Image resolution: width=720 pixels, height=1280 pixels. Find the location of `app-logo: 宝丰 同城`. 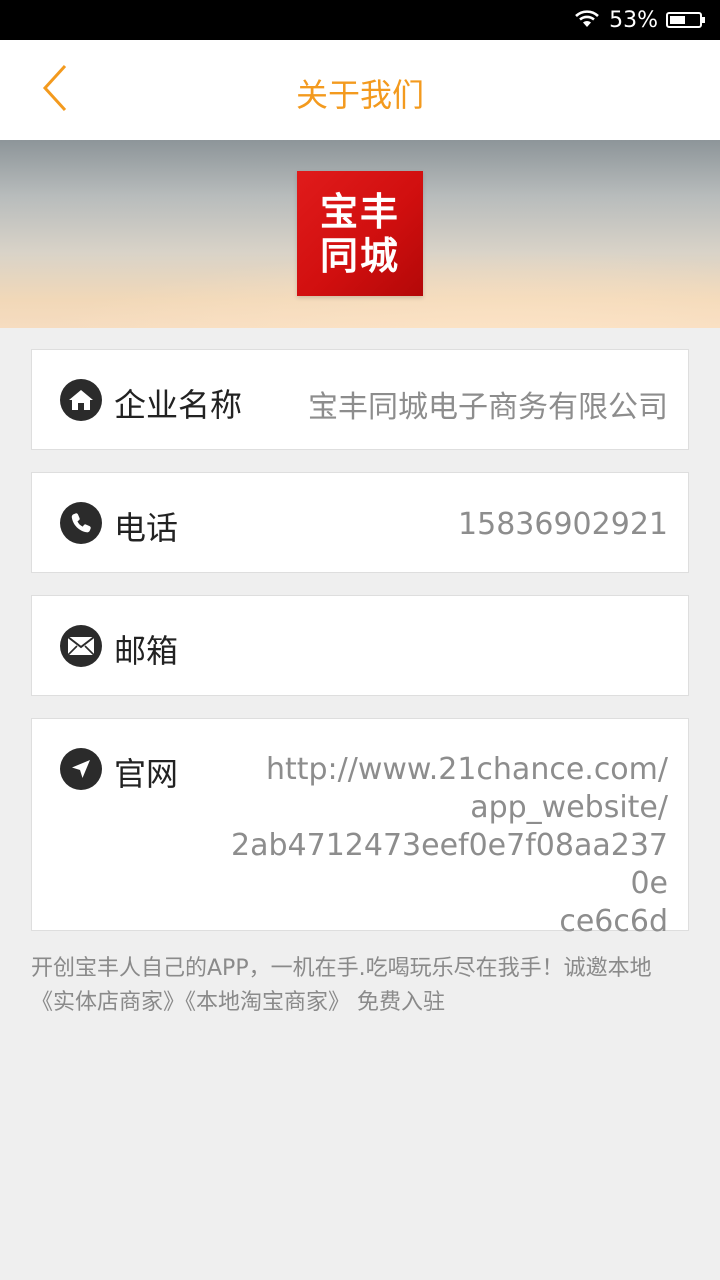

app-logo: 宝丰 同城 is located at coordinates (360, 233).